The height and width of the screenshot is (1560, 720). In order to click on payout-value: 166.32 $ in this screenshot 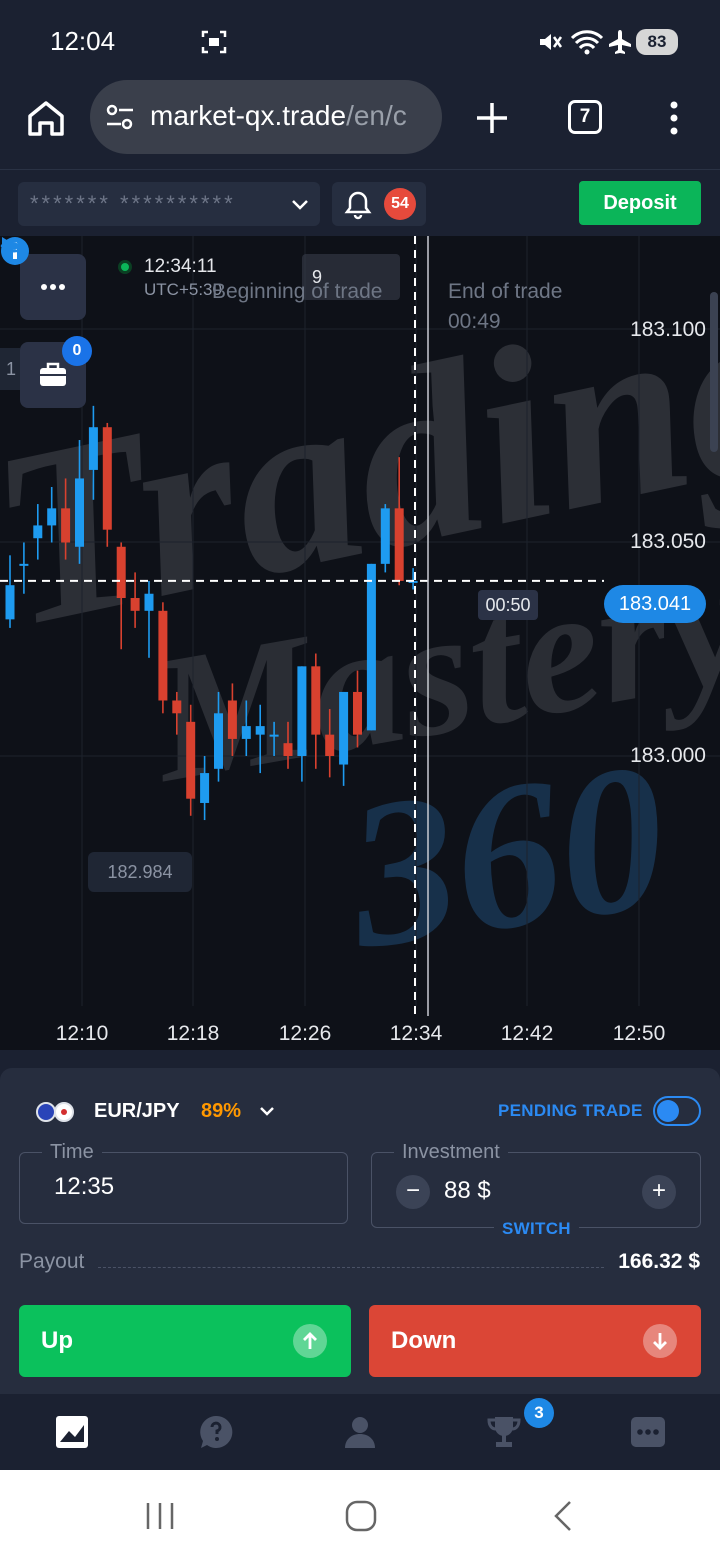, I will do `click(659, 1261)`.